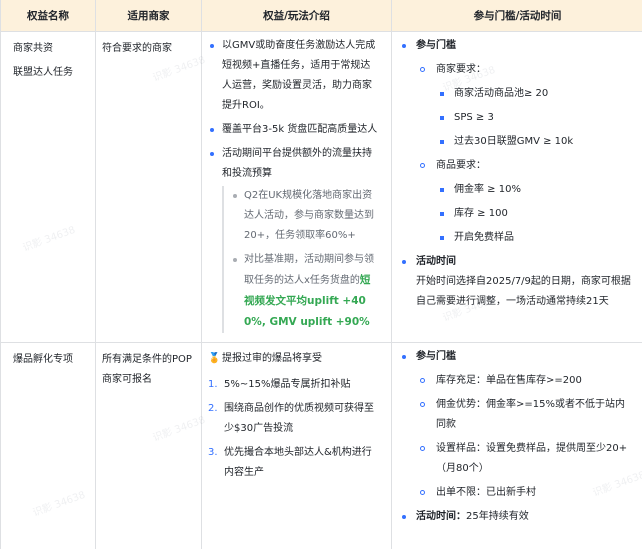 This screenshot has height=549, width=642. I want to click on rights-name-line2: 联盟达人任务, so click(43, 72).